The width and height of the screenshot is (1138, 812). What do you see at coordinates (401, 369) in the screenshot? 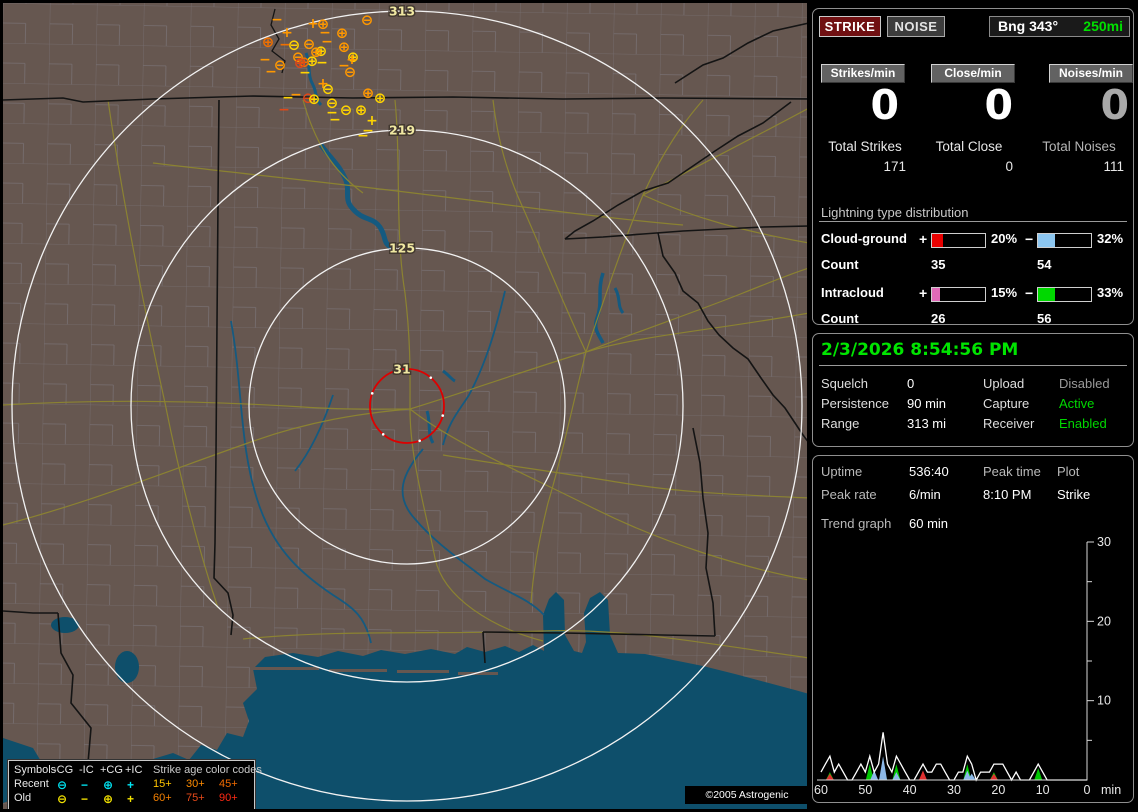
I see `svg-text: 31` at bounding box center [401, 369].